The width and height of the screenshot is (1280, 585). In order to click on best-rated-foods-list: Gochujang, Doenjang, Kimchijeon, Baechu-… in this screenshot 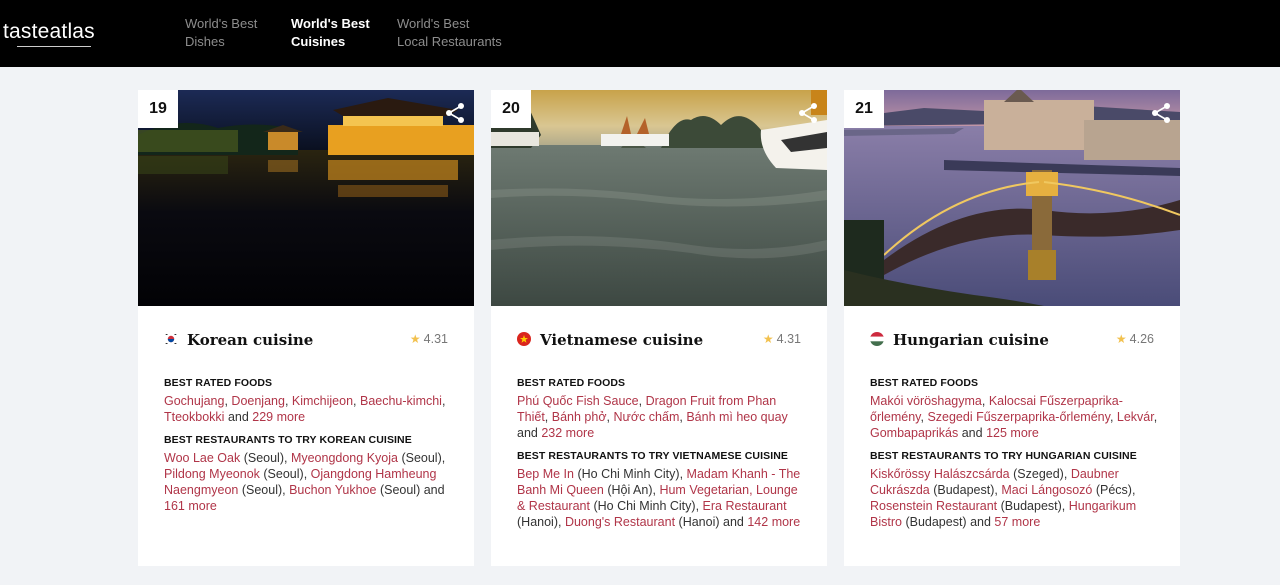, I will do `click(305, 409)`.